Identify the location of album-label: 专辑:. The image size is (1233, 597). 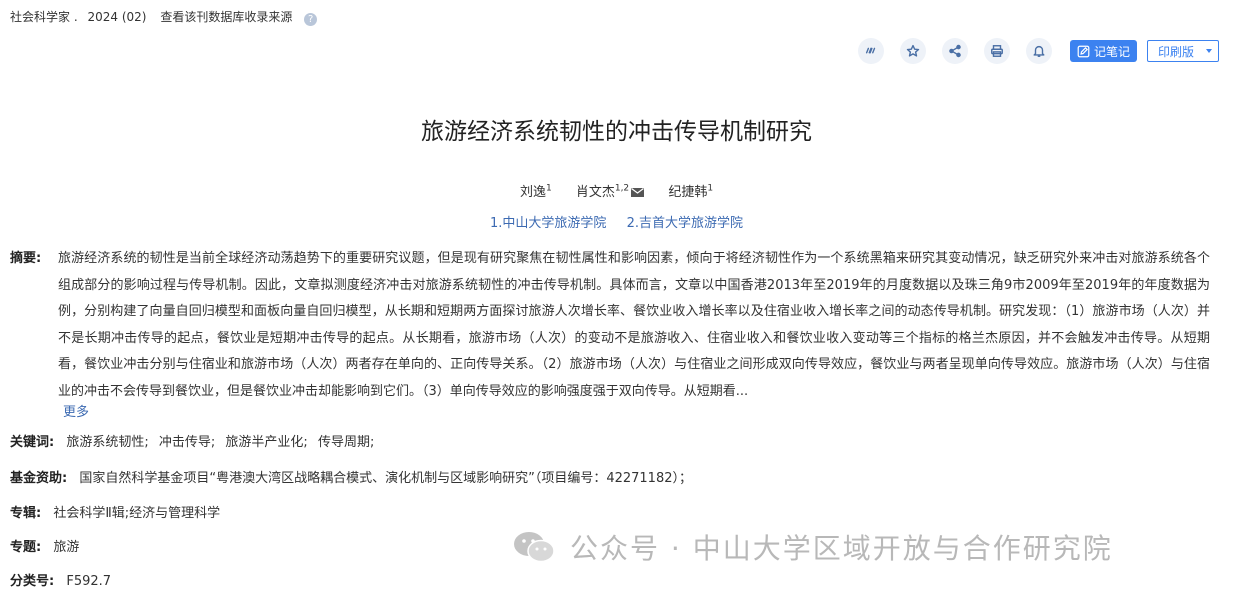
(26, 513).